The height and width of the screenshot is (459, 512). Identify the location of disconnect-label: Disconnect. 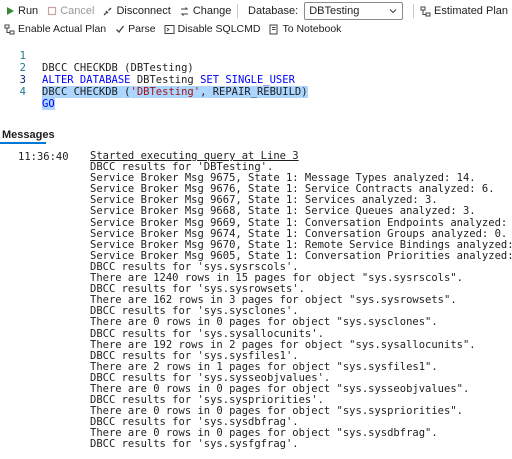
(143, 11).